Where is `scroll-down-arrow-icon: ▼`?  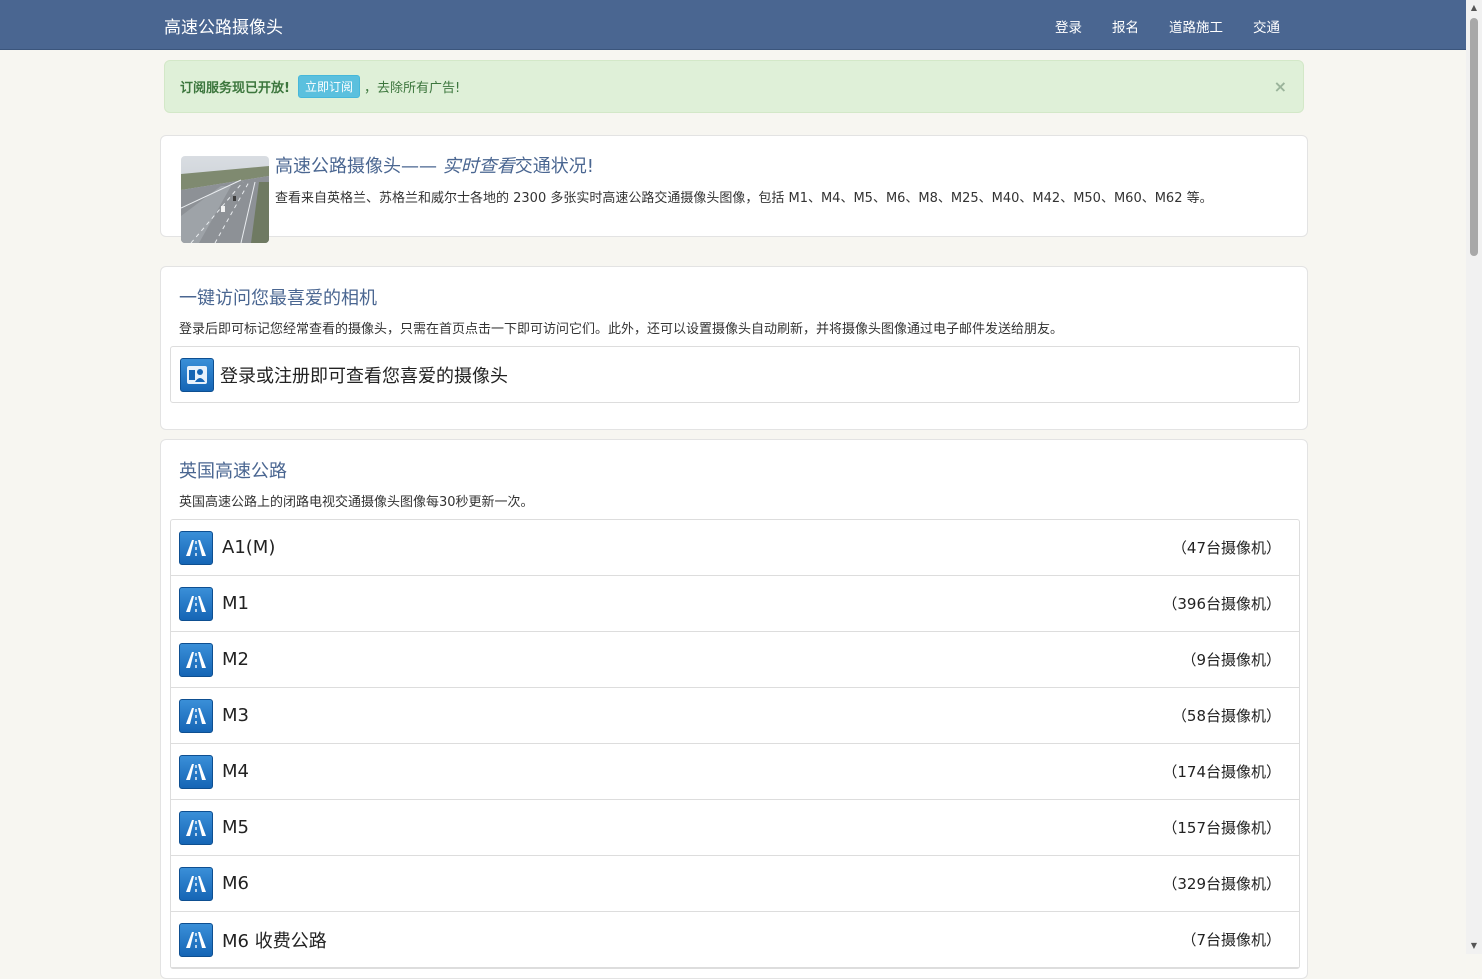 scroll-down-arrow-icon: ▼ is located at coordinates (1474, 946).